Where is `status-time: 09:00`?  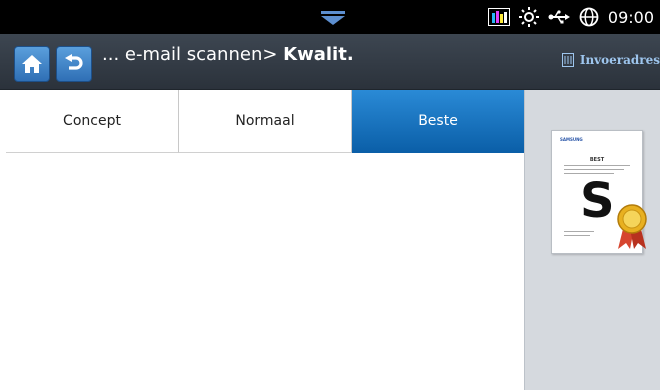
status-time: 09:00 is located at coordinates (630, 17).